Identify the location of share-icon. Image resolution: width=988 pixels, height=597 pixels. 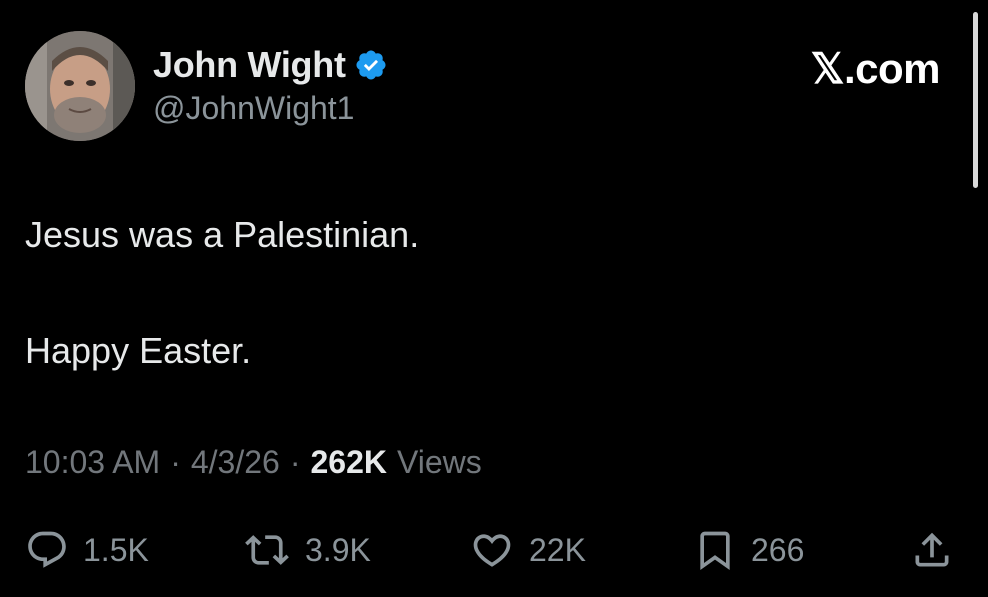
(932, 549).